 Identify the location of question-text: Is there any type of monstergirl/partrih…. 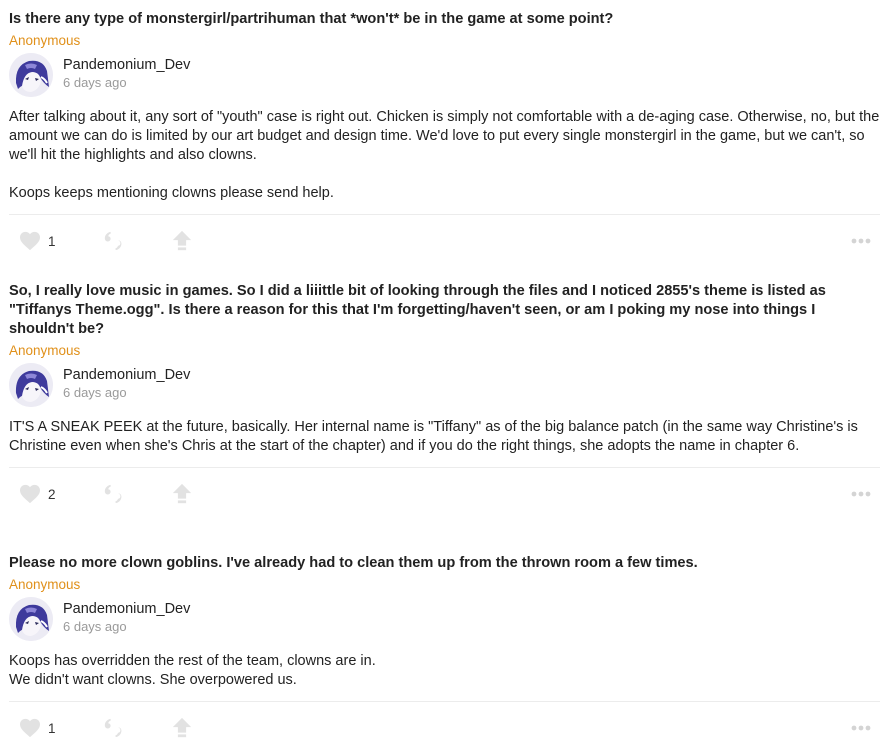
(311, 19).